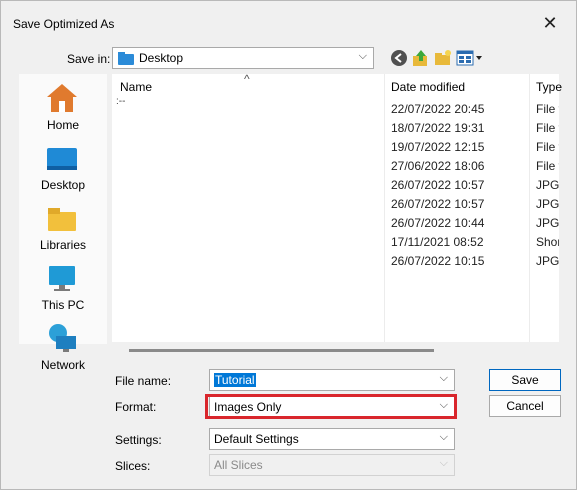 This screenshot has height=490, width=577. Describe the element at coordinates (399, 58) in the screenshot. I see `back-icon` at that location.